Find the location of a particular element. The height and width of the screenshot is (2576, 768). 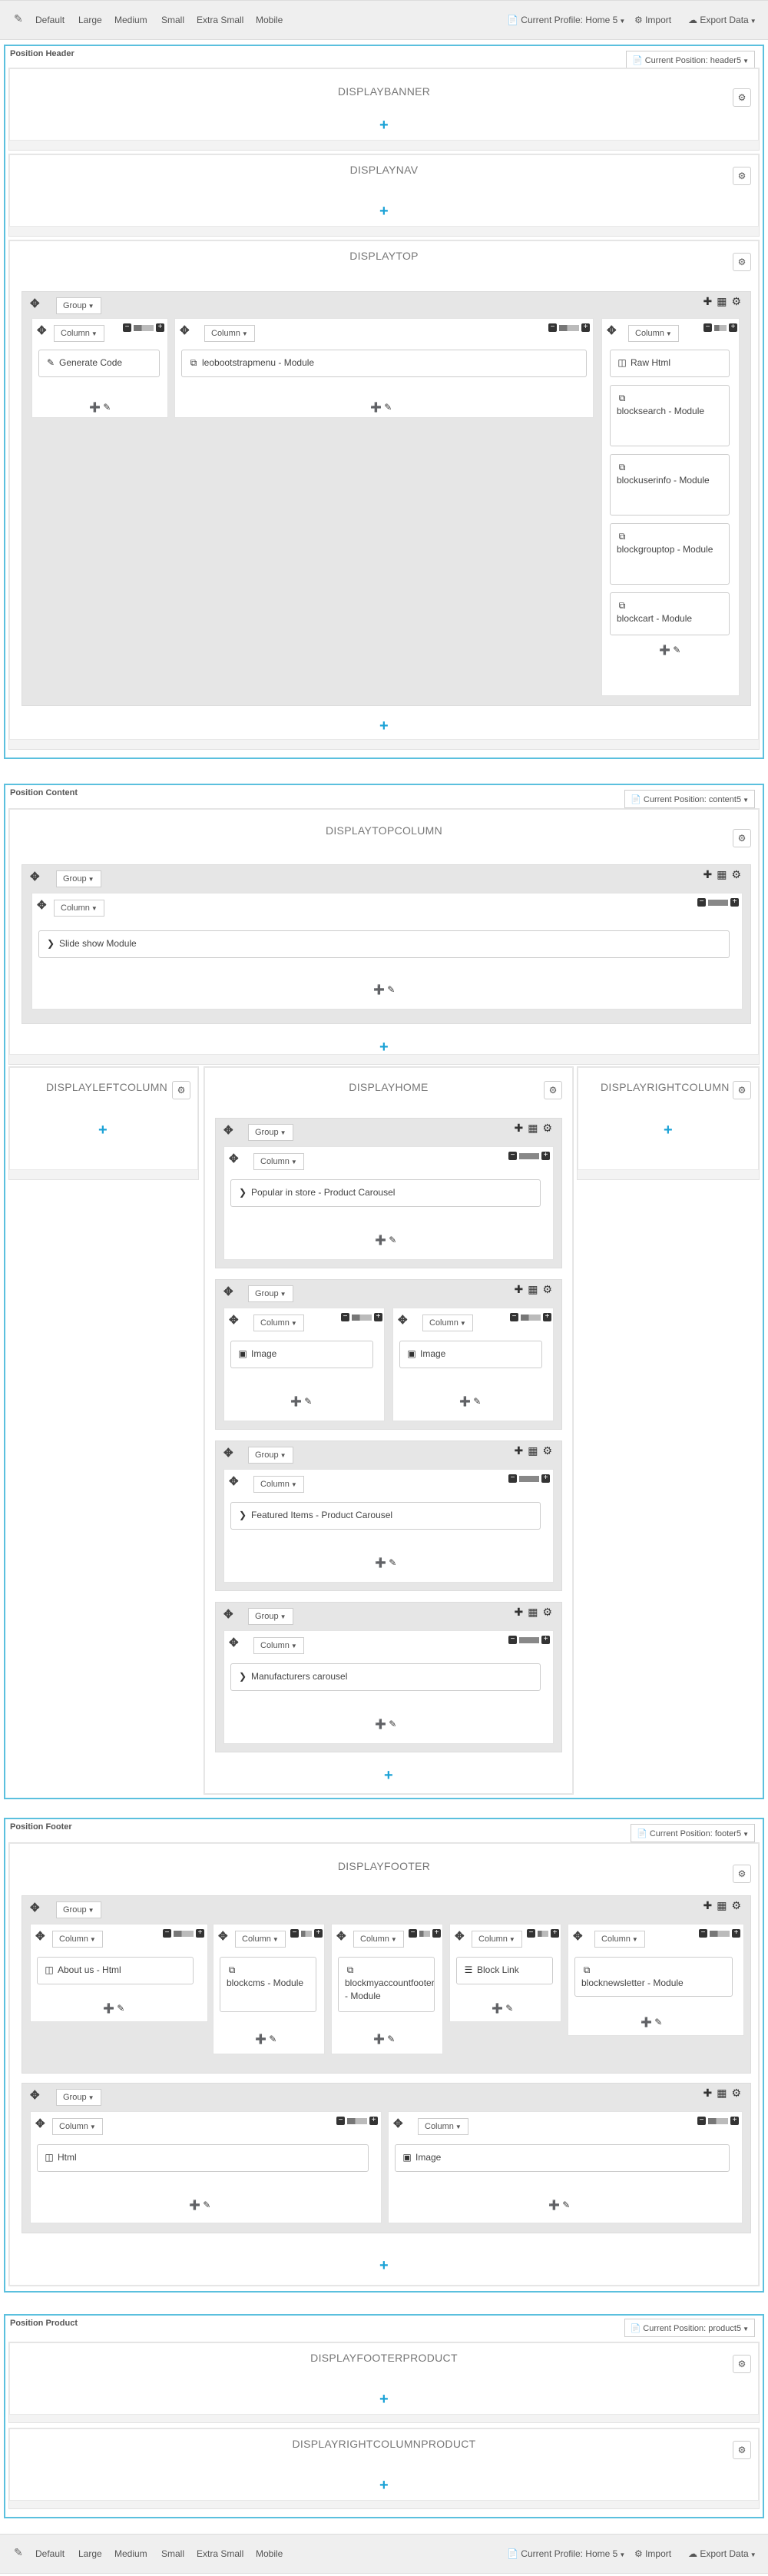

module-blockcms: ⧉ blockcms - Module is located at coordinates (268, 1984).